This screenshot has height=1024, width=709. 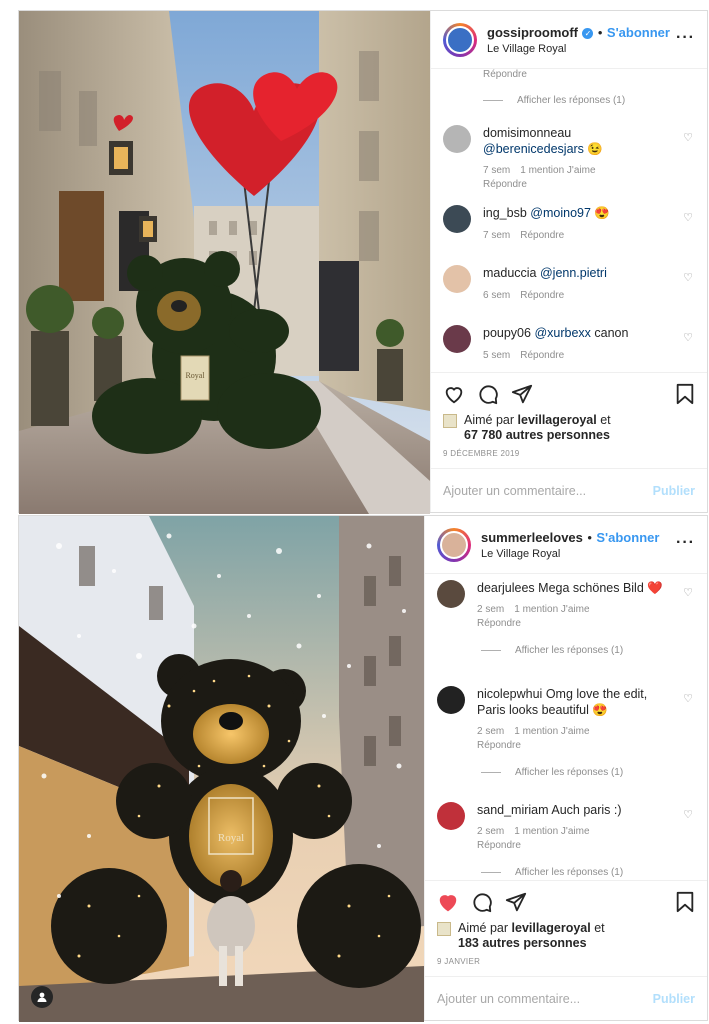 What do you see at coordinates (460, 39) in the screenshot?
I see `post-1-author-avatar` at bounding box center [460, 39].